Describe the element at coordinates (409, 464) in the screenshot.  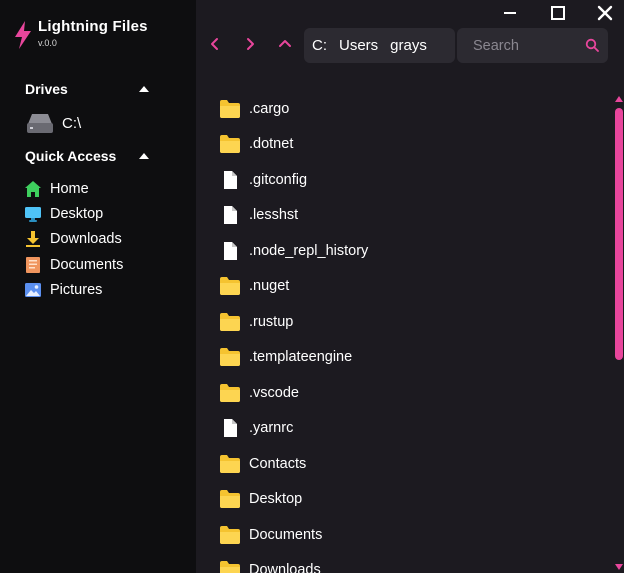
I see `file-row: Contacts` at that location.